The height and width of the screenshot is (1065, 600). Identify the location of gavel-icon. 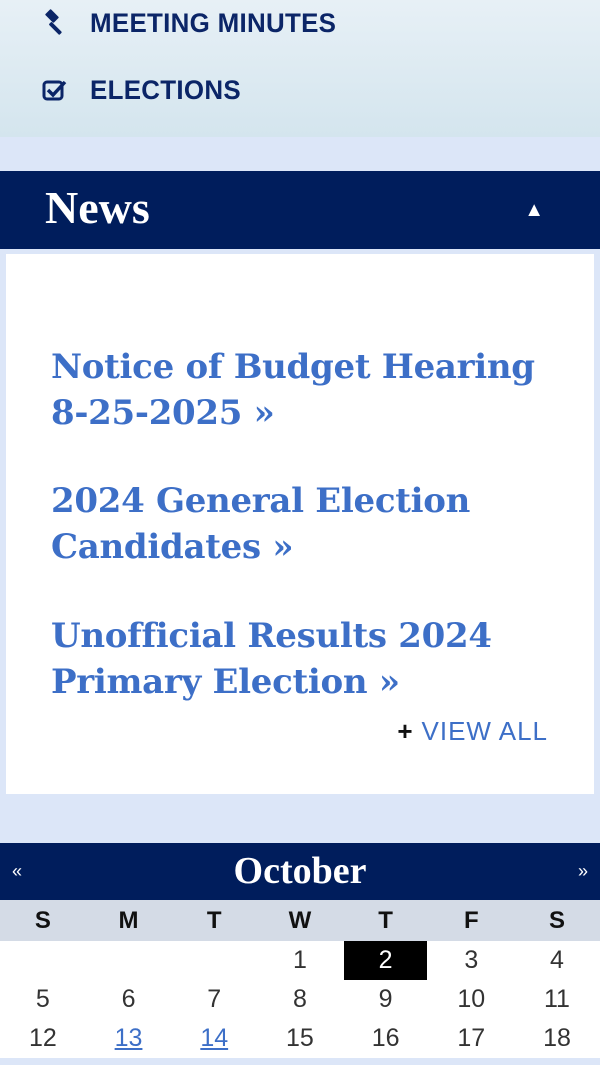
(55, 23).